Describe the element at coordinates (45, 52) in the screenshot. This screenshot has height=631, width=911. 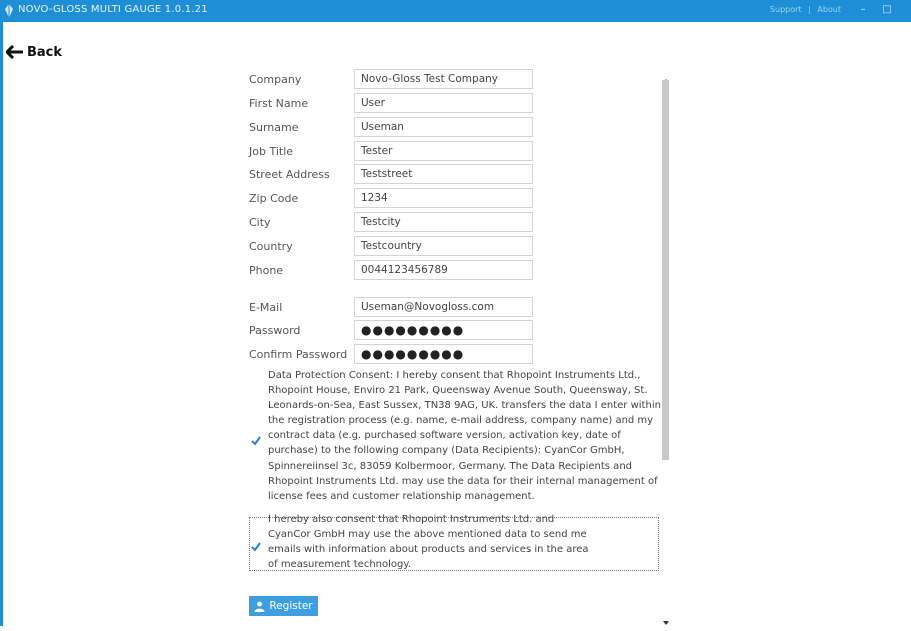
I see `back-label: Back` at that location.